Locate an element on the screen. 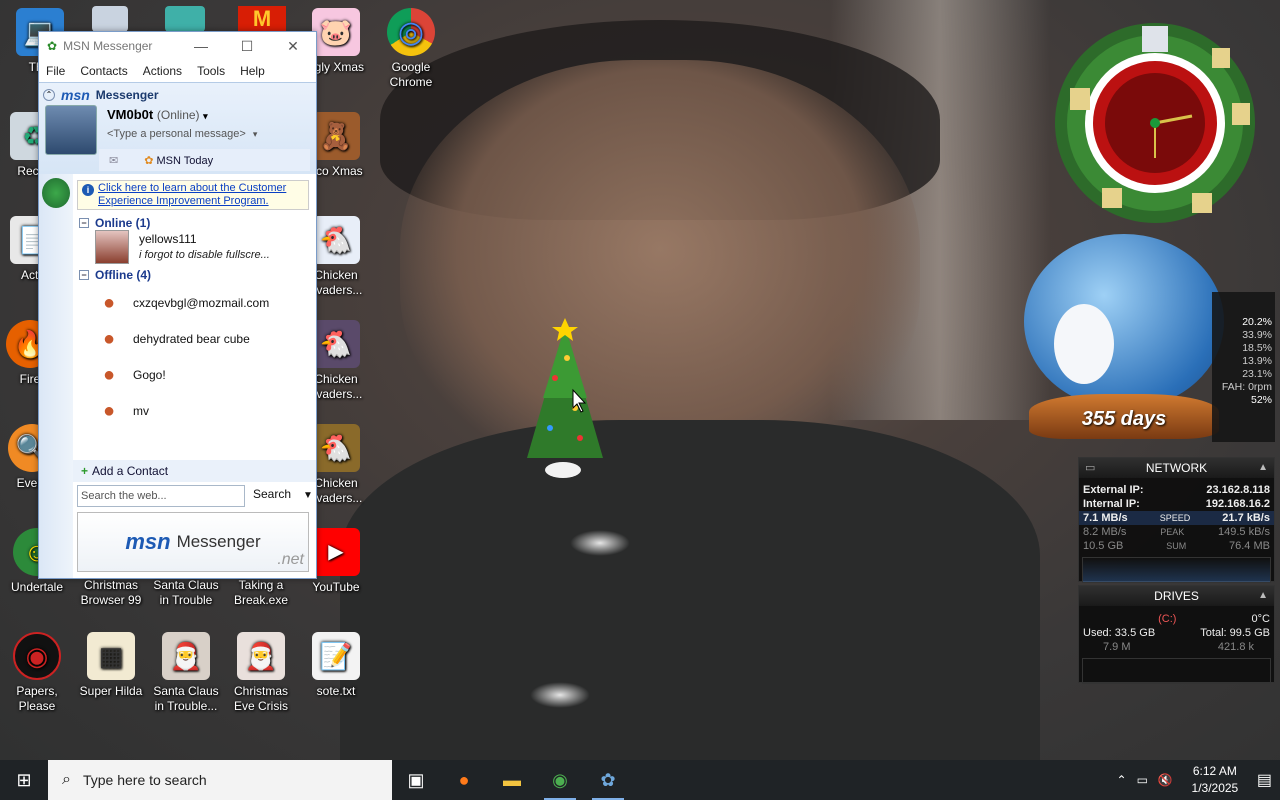 The height and width of the screenshot is (800, 1280). santa-icon: 🎅 is located at coordinates (186, 656).